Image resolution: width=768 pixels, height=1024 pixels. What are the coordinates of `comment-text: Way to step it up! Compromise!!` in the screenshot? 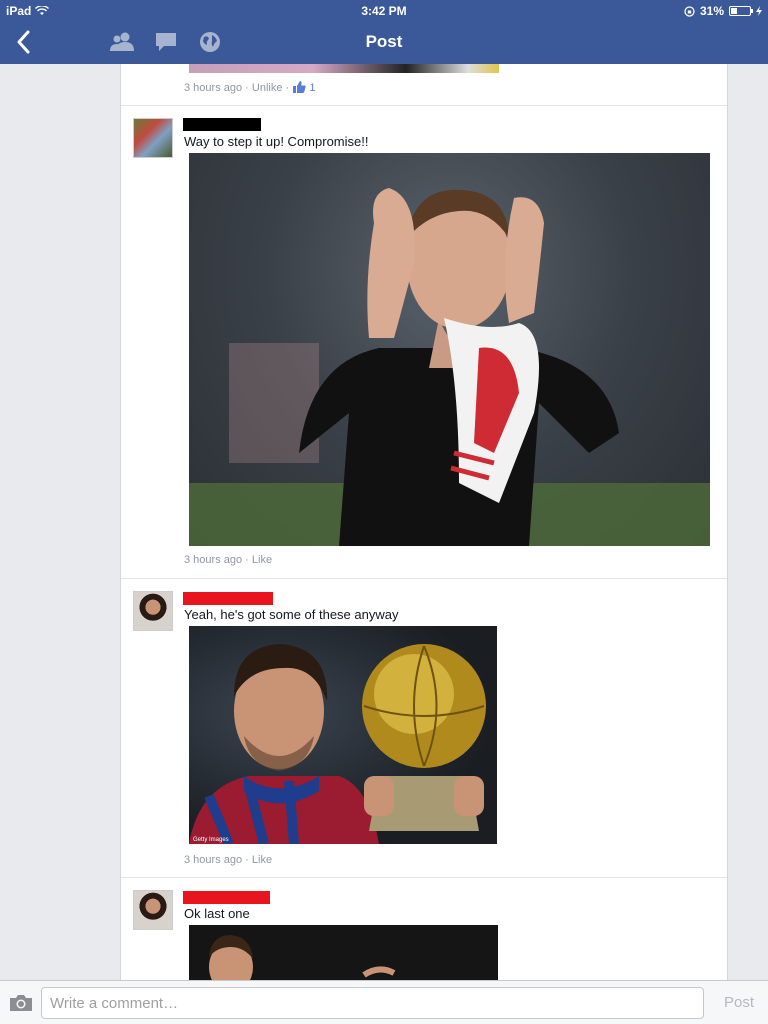 It's located at (276, 141).